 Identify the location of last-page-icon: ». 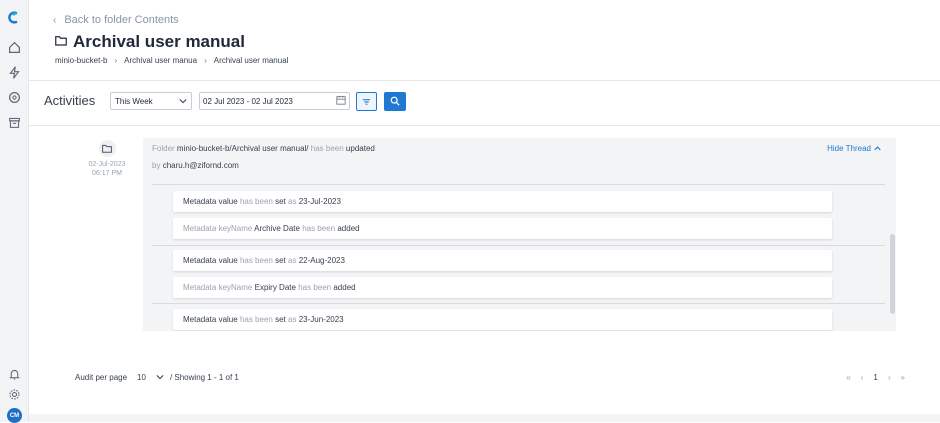
(903, 377).